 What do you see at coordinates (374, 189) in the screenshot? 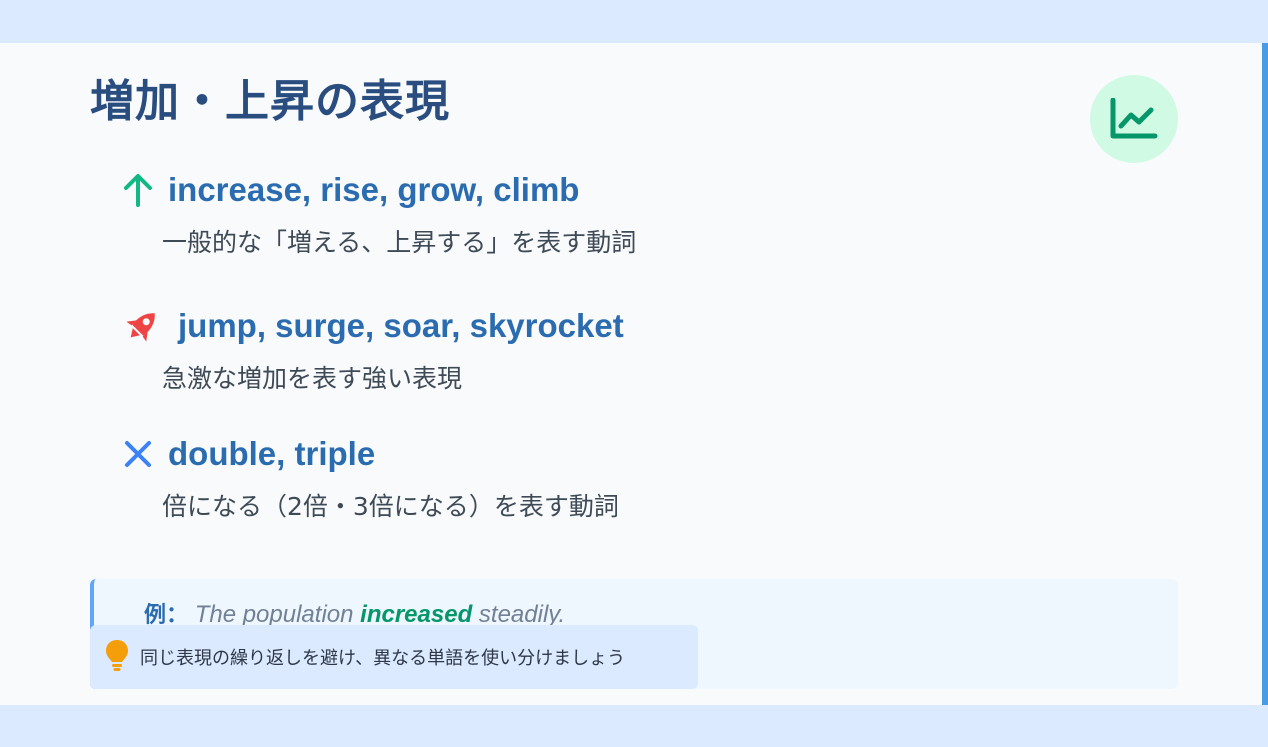
I see `term-label: increase, rise, grow, climb` at bounding box center [374, 189].